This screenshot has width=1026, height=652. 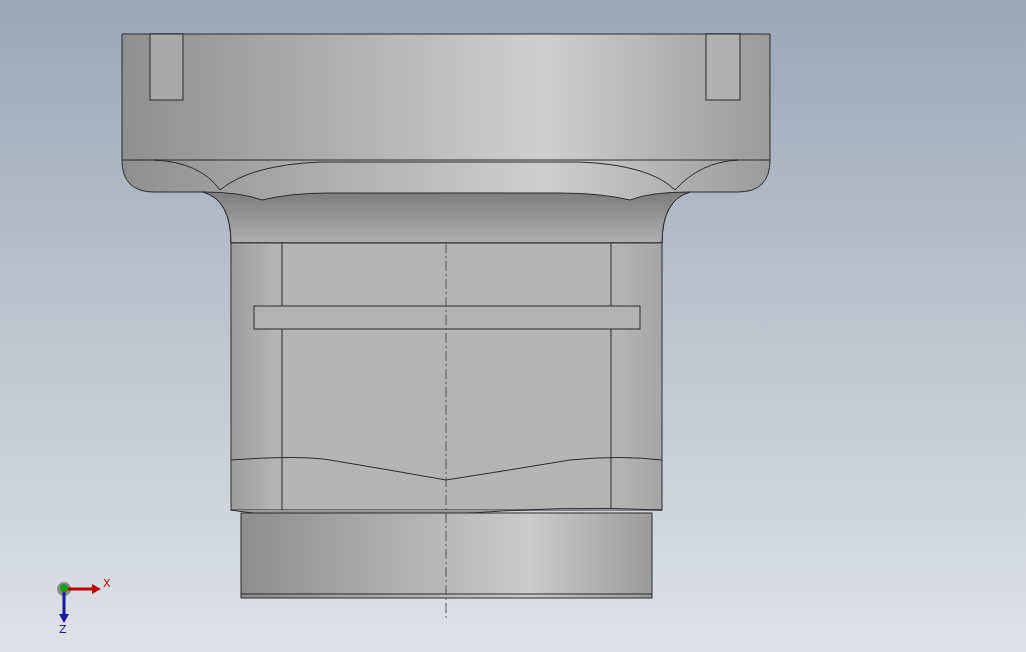 I want to click on x-axis-label: X, so click(x=107, y=583).